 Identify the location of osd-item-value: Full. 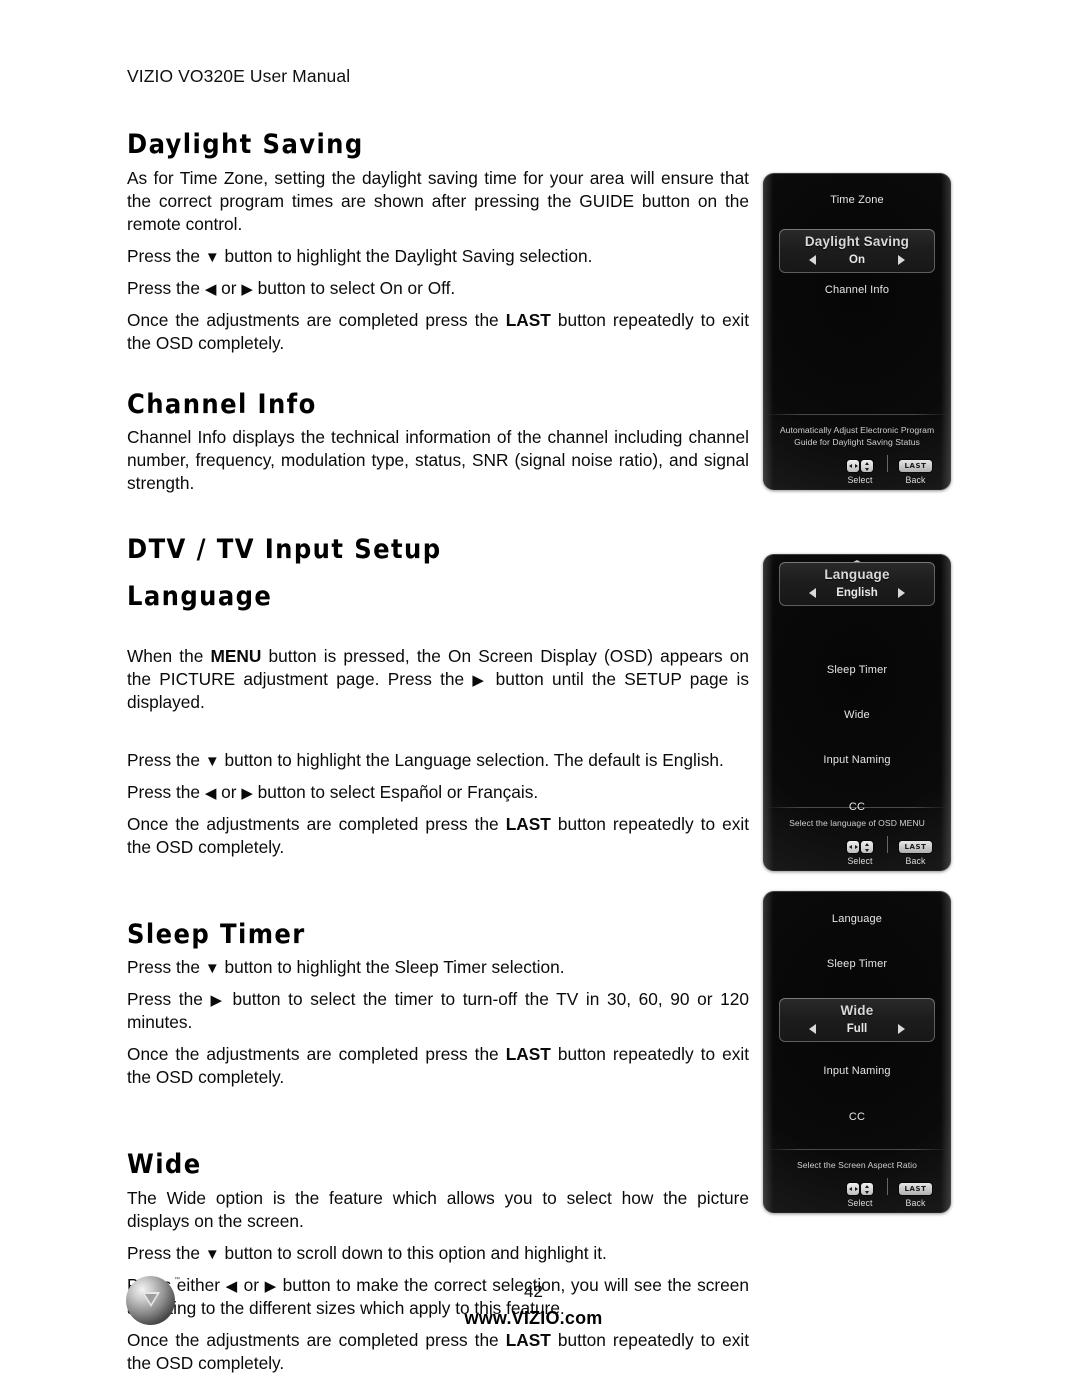
(857, 1028).